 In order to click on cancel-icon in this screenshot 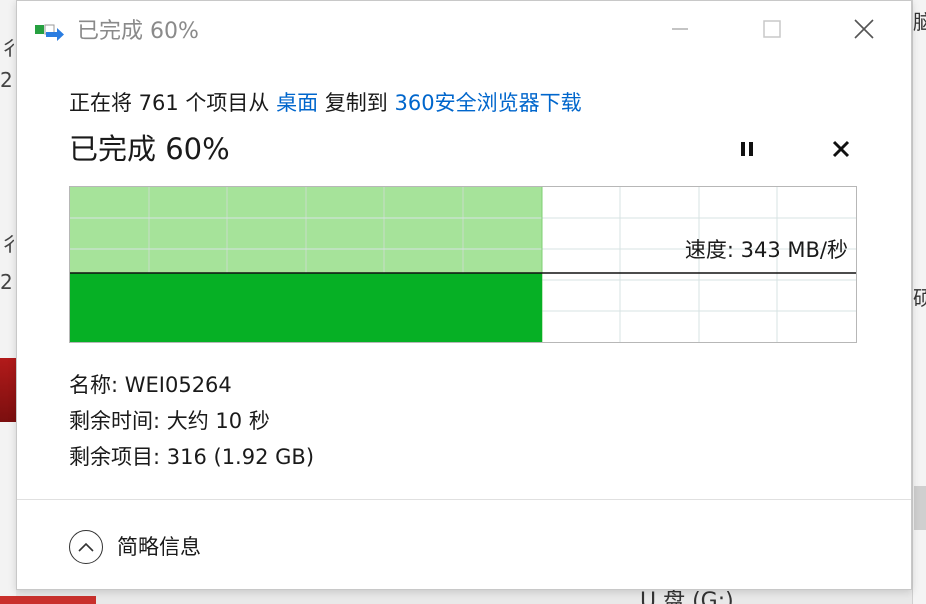, I will do `click(841, 151)`.